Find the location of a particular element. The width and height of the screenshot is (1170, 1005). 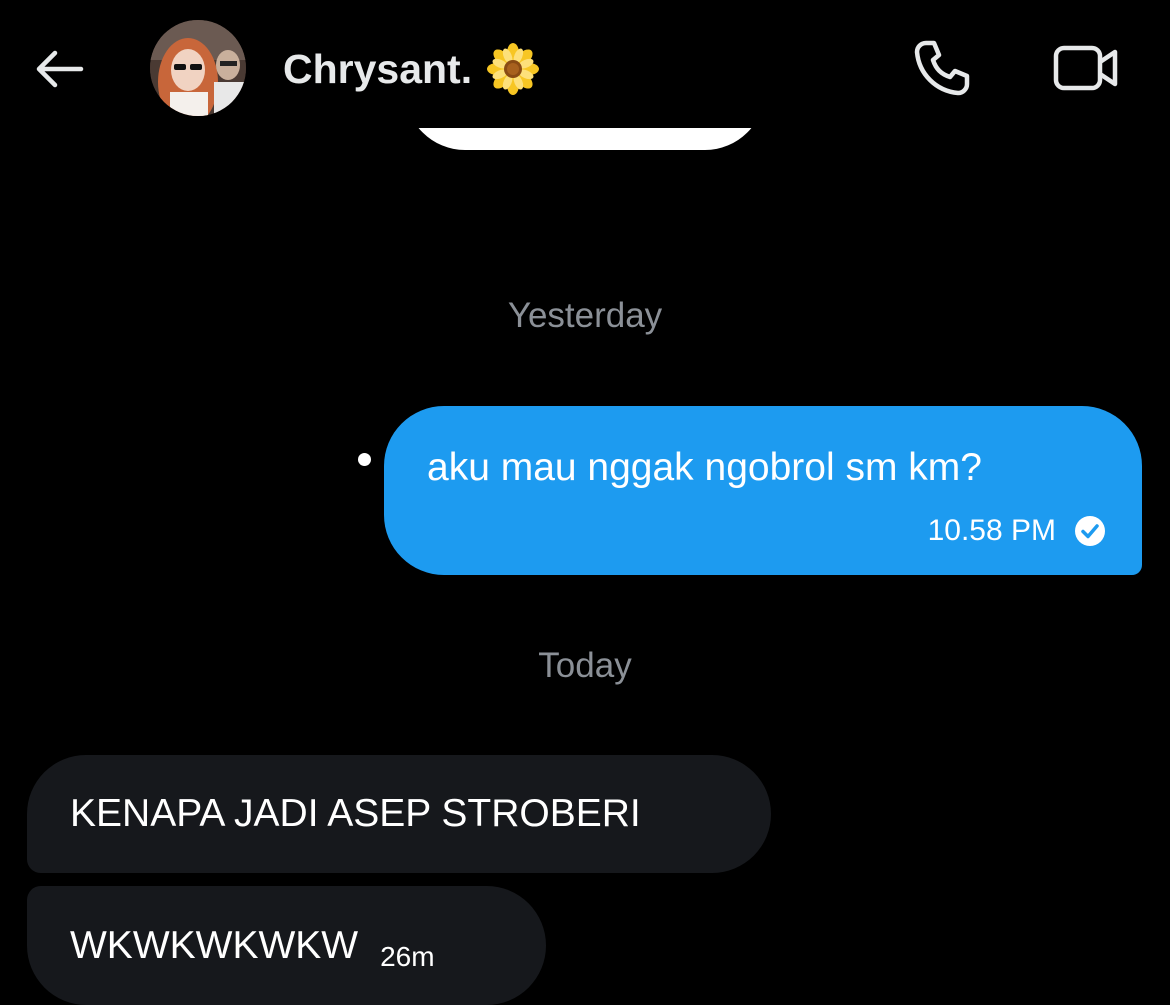

video-camera-icon is located at coordinates (1085, 68).